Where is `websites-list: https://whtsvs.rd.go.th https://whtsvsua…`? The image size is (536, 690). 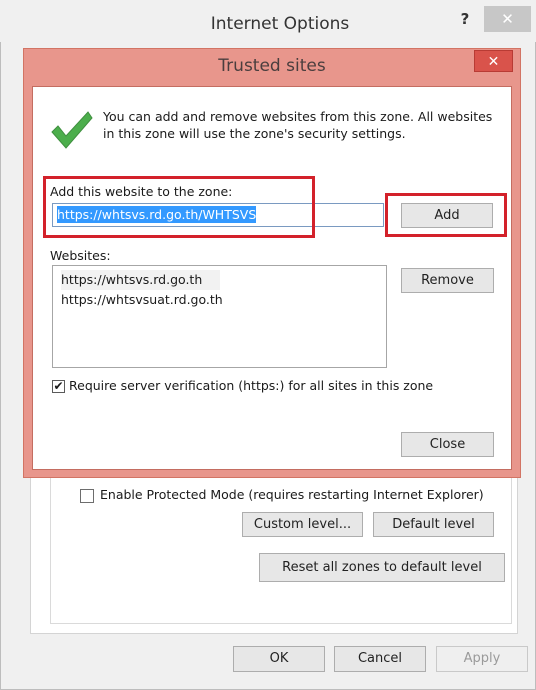 websites-list: https://whtsvs.rd.go.th https://whtsvsua… is located at coordinates (219, 316).